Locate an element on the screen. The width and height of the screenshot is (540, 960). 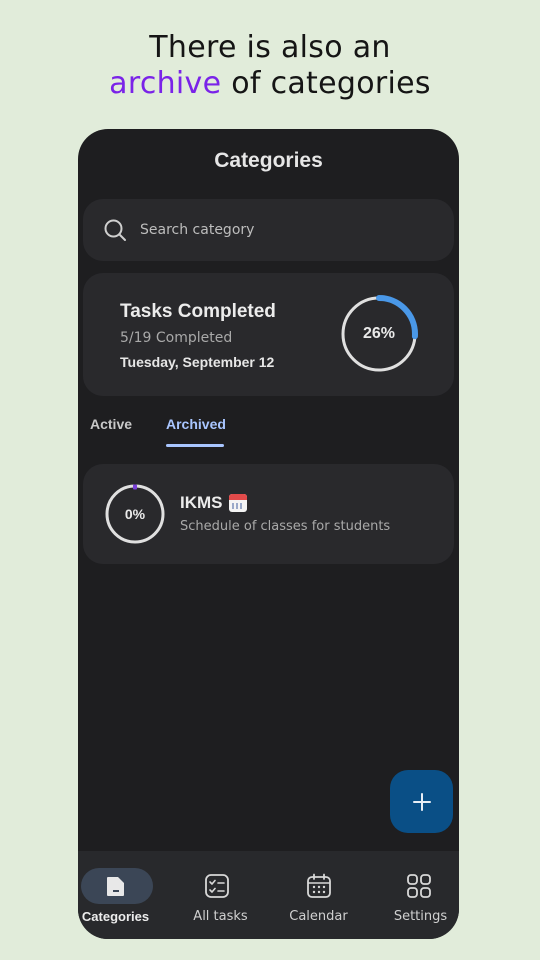
promo-line-2-rest: of categories is located at coordinates (326, 83).